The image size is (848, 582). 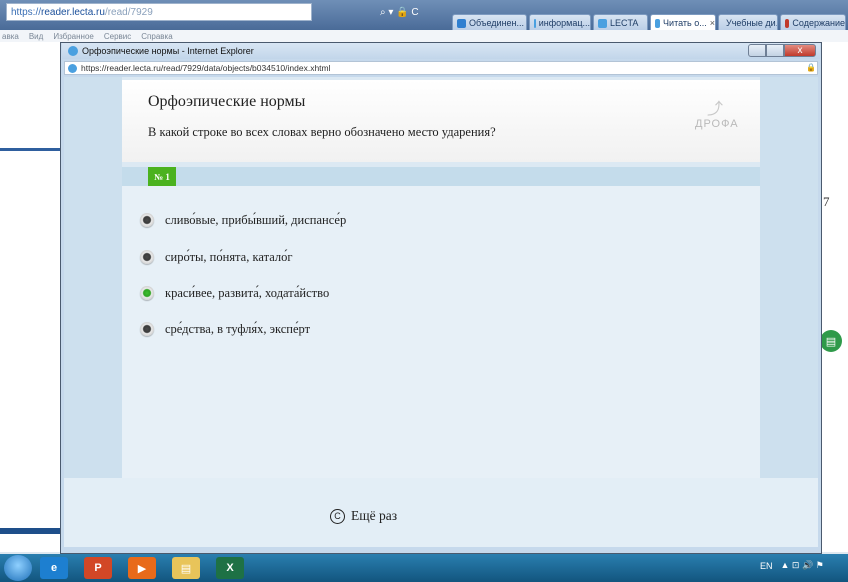 What do you see at coordinates (98, 568) in the screenshot?
I see `taskbar-powerpoint-icon: P` at bounding box center [98, 568].